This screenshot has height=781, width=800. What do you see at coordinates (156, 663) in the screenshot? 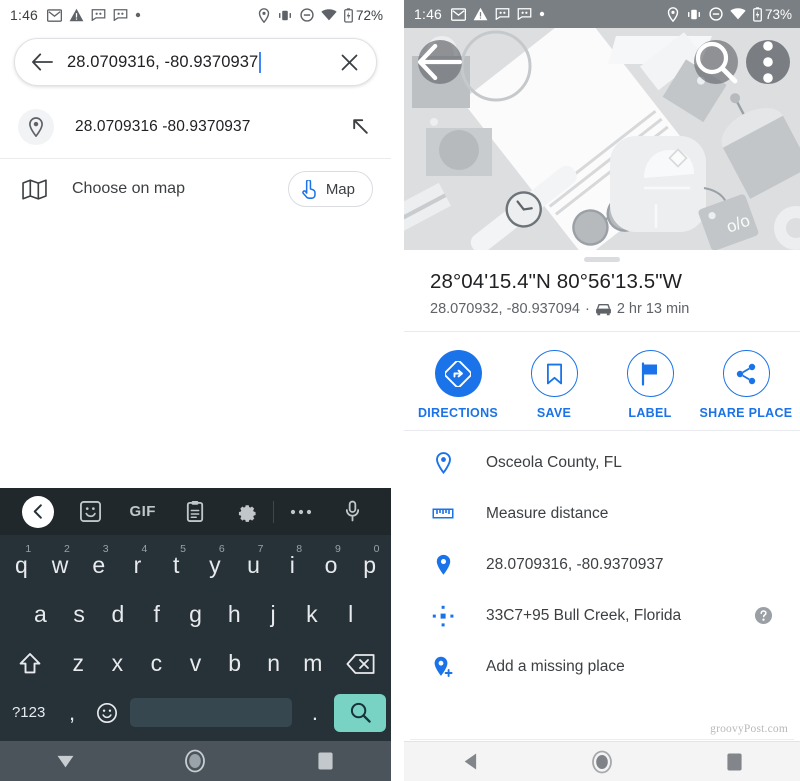
I see `key-c: c` at bounding box center [156, 663].